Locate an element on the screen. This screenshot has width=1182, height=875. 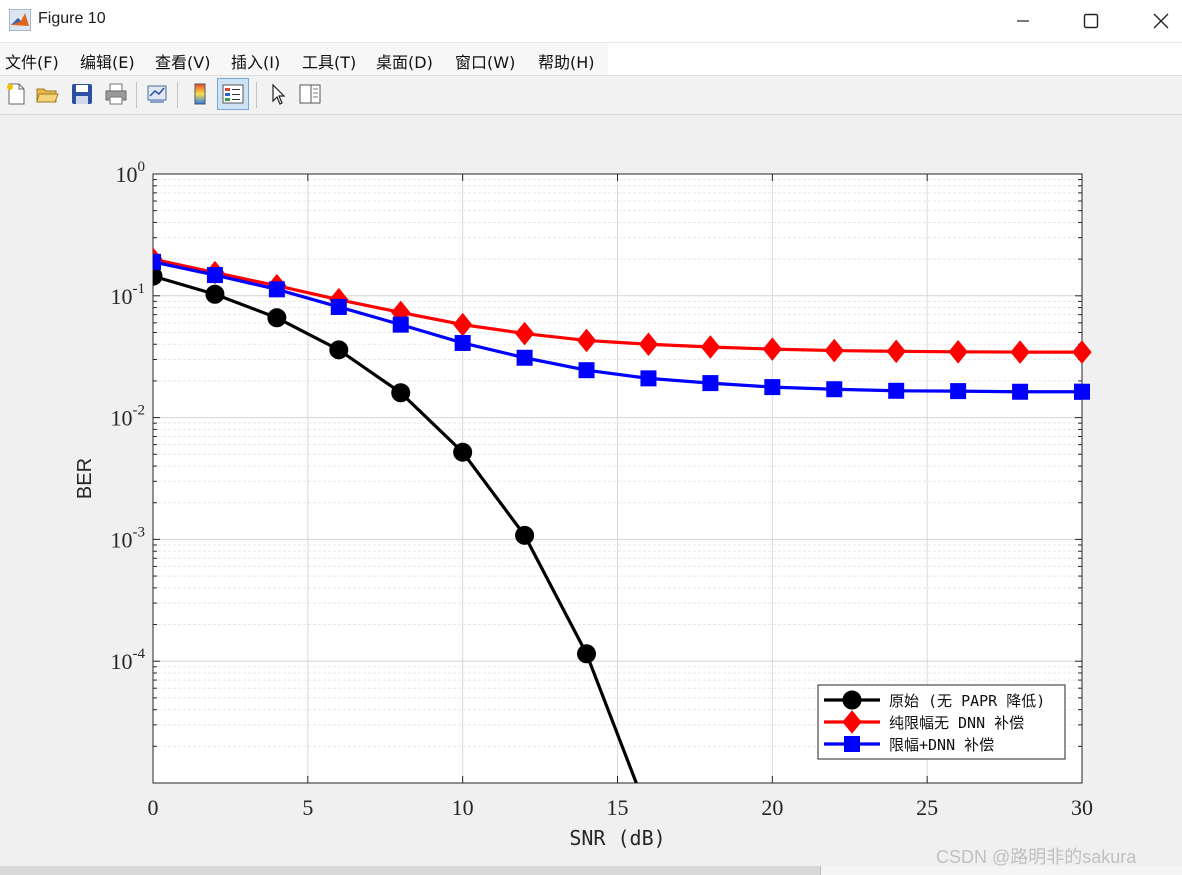
legend-label: 纯限幅无 DNN 补偿 is located at coordinates (956, 723).